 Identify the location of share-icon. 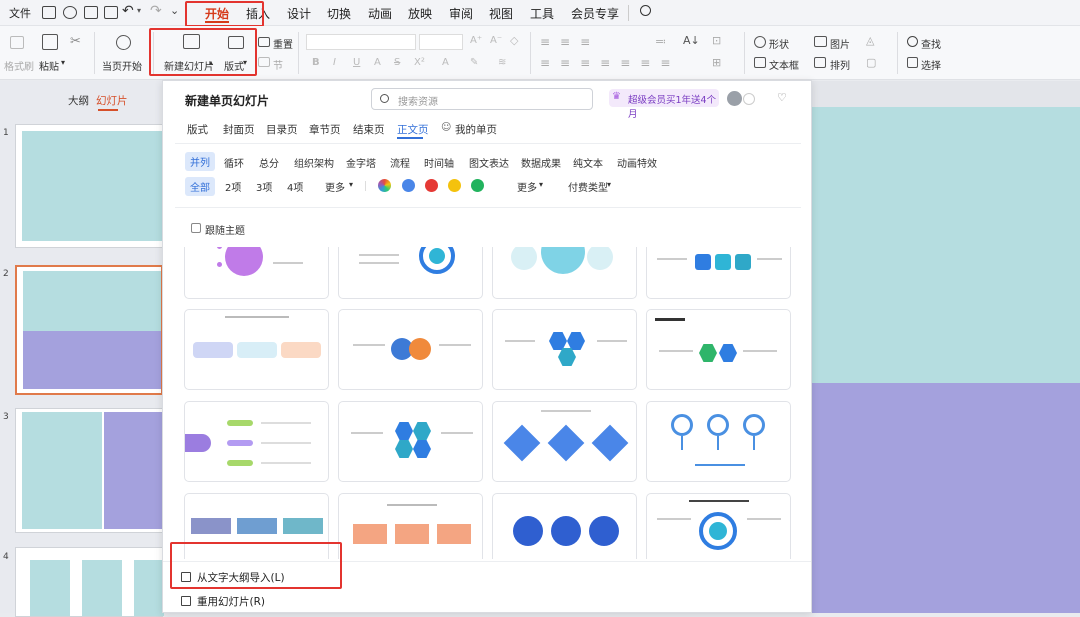
(70, 12).